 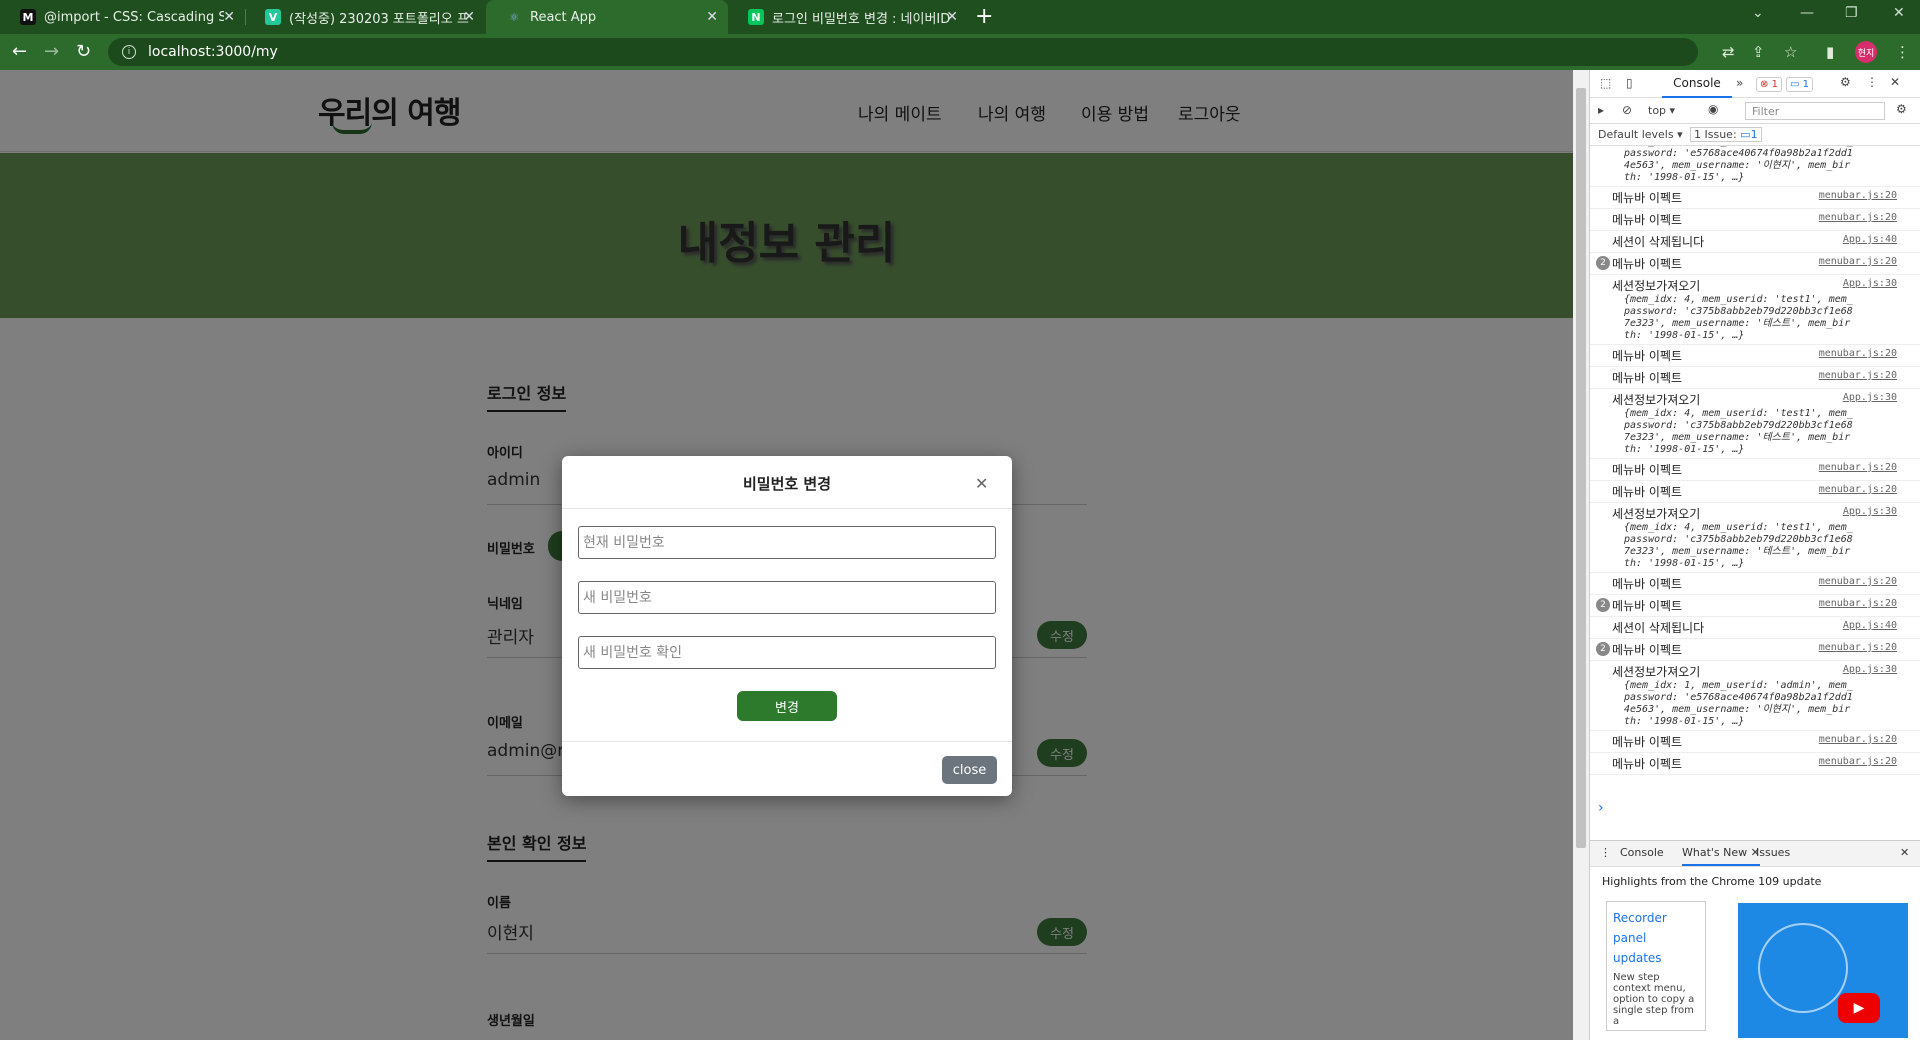 I want to click on browser-tab: N 로그인 비밀번호 변경 : 네이버ID ✕, so click(x=848, y=17).